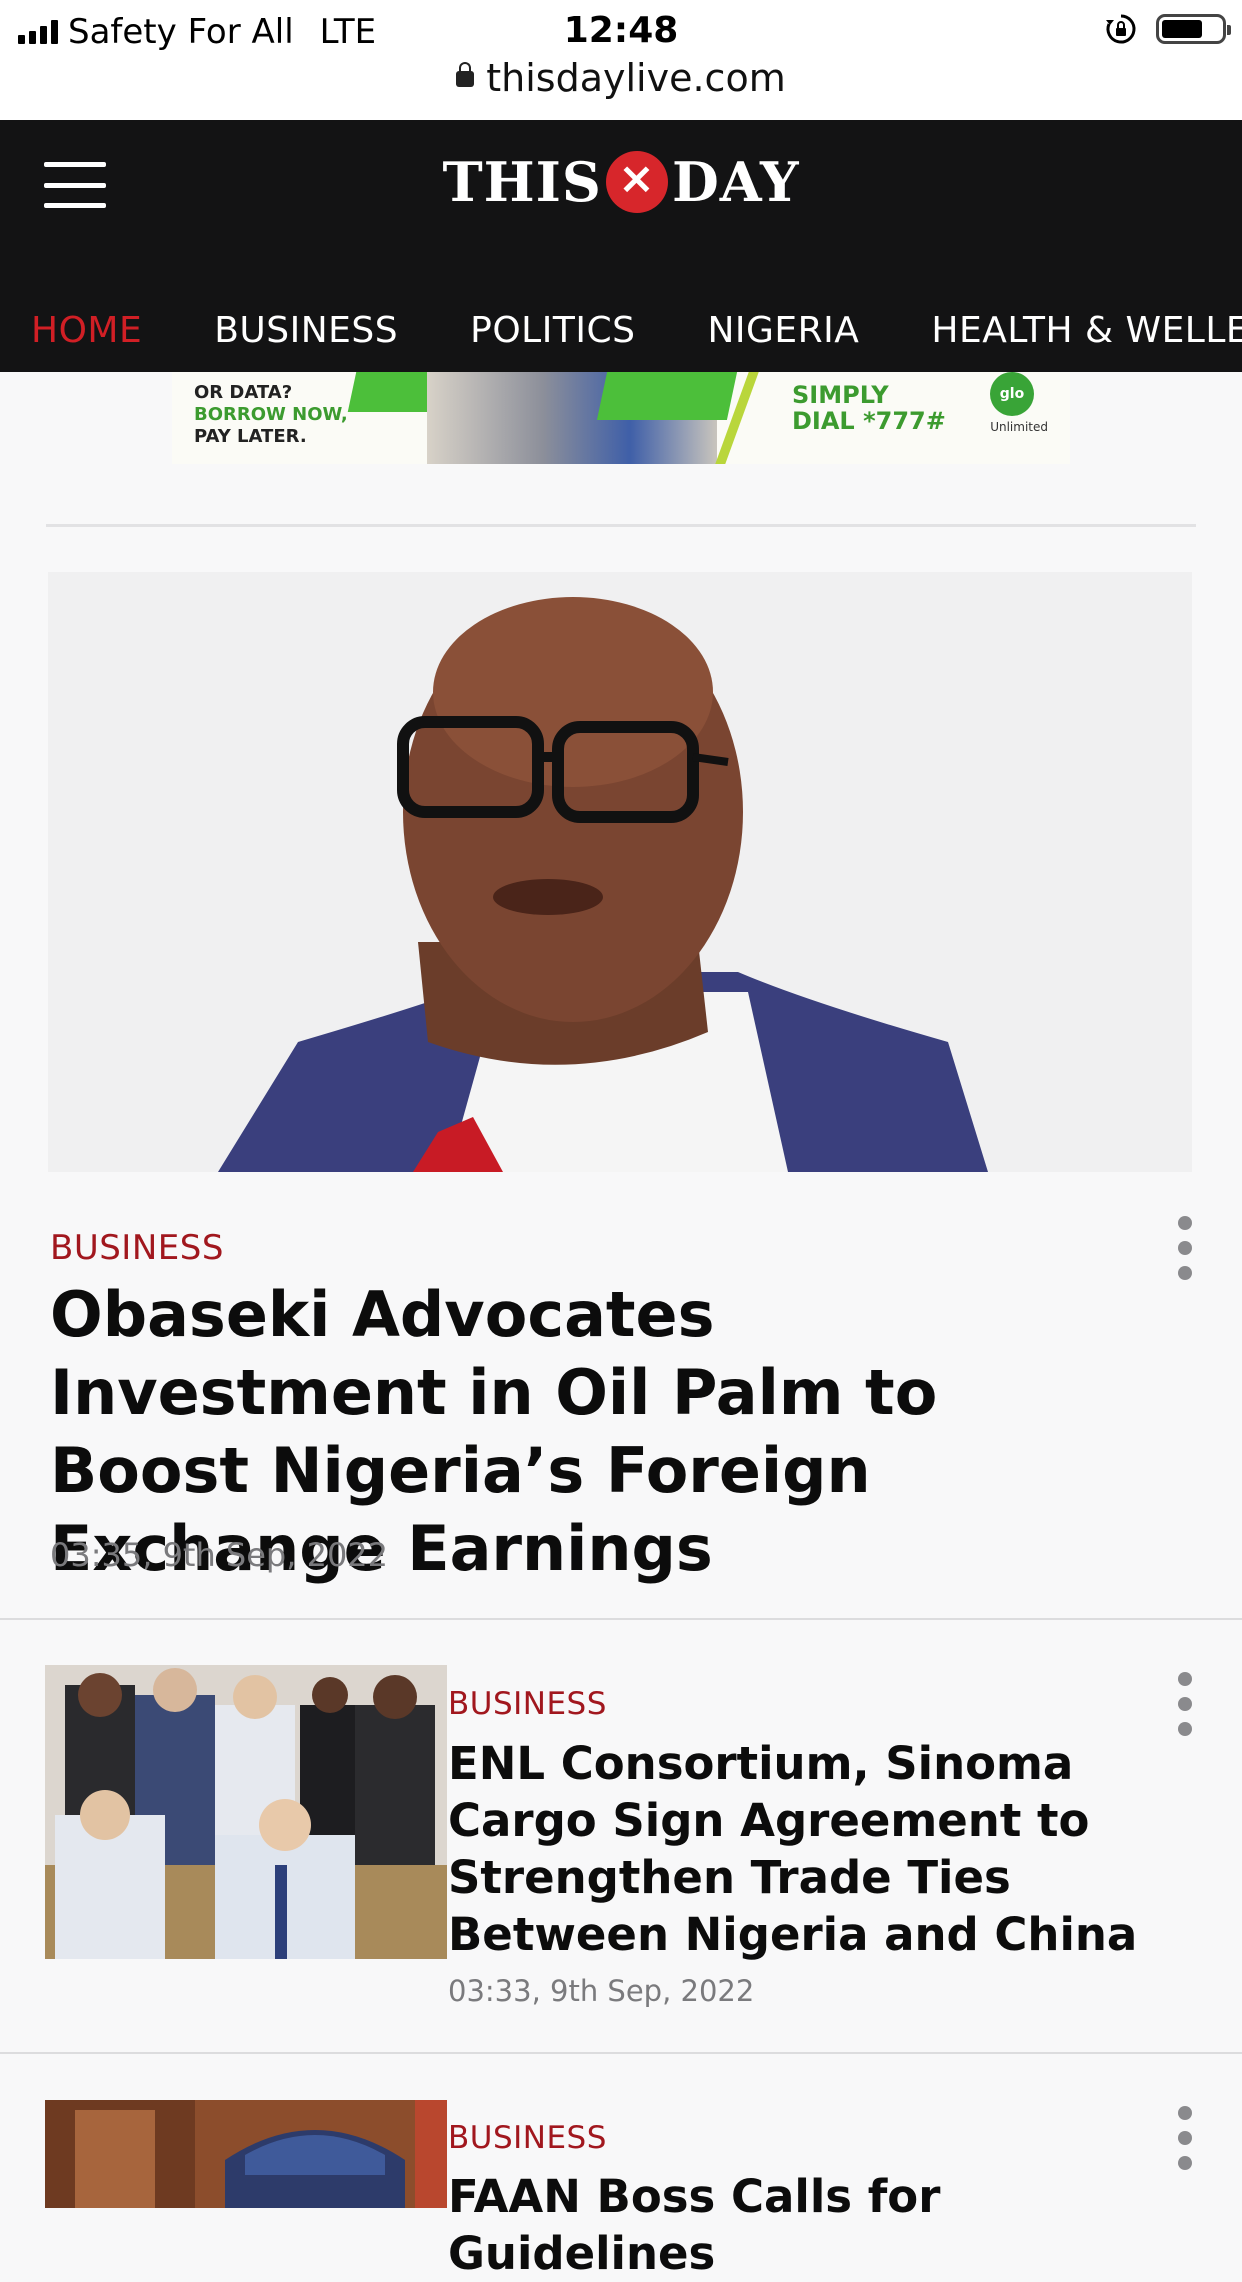  Describe the element at coordinates (621, 30) in the screenshot. I see `status-time: 12:48` at that location.